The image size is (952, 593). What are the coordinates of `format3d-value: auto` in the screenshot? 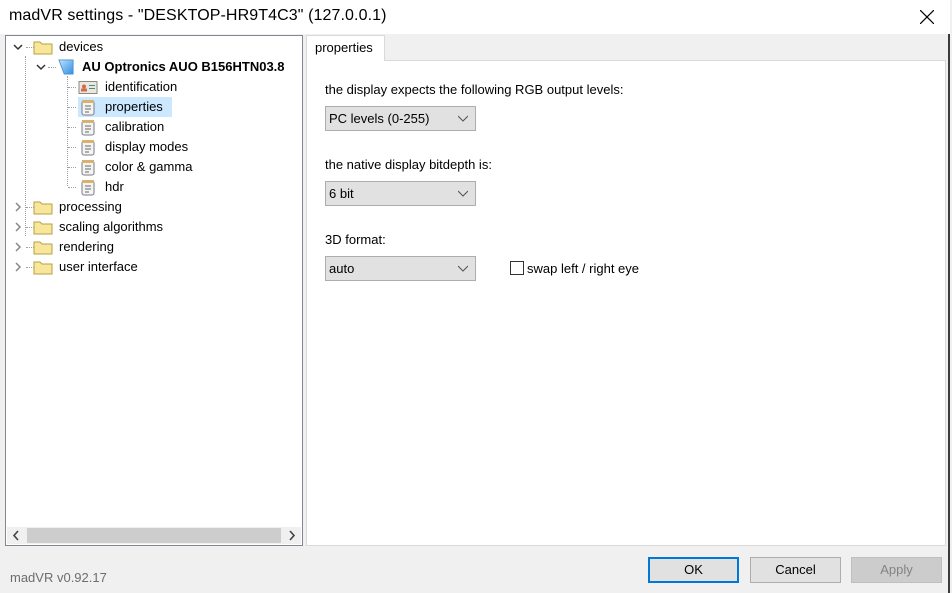 It's located at (342, 268).